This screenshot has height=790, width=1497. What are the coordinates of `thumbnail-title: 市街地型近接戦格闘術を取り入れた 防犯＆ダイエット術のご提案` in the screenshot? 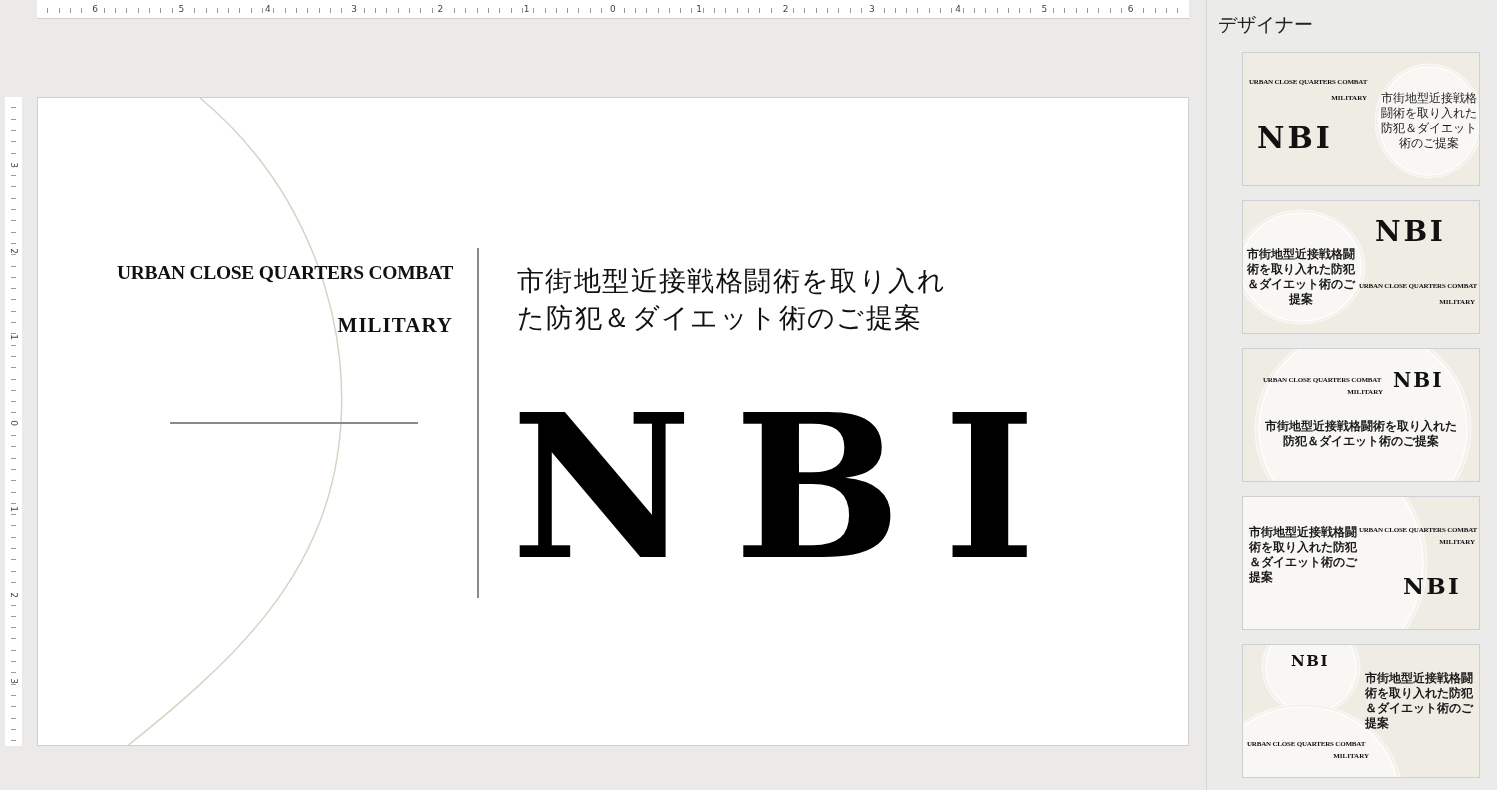 It's located at (1361, 434).